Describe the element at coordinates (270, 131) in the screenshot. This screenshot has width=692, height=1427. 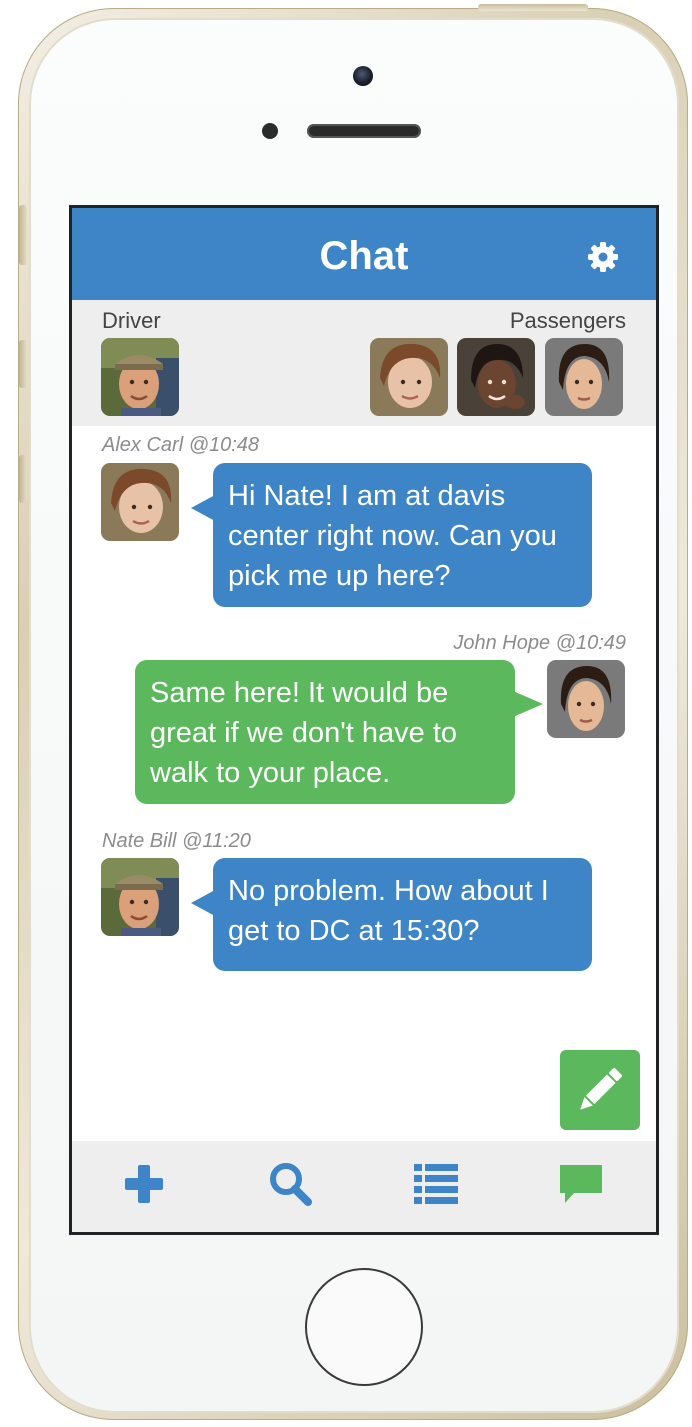
I see `proximity-sensor` at that location.